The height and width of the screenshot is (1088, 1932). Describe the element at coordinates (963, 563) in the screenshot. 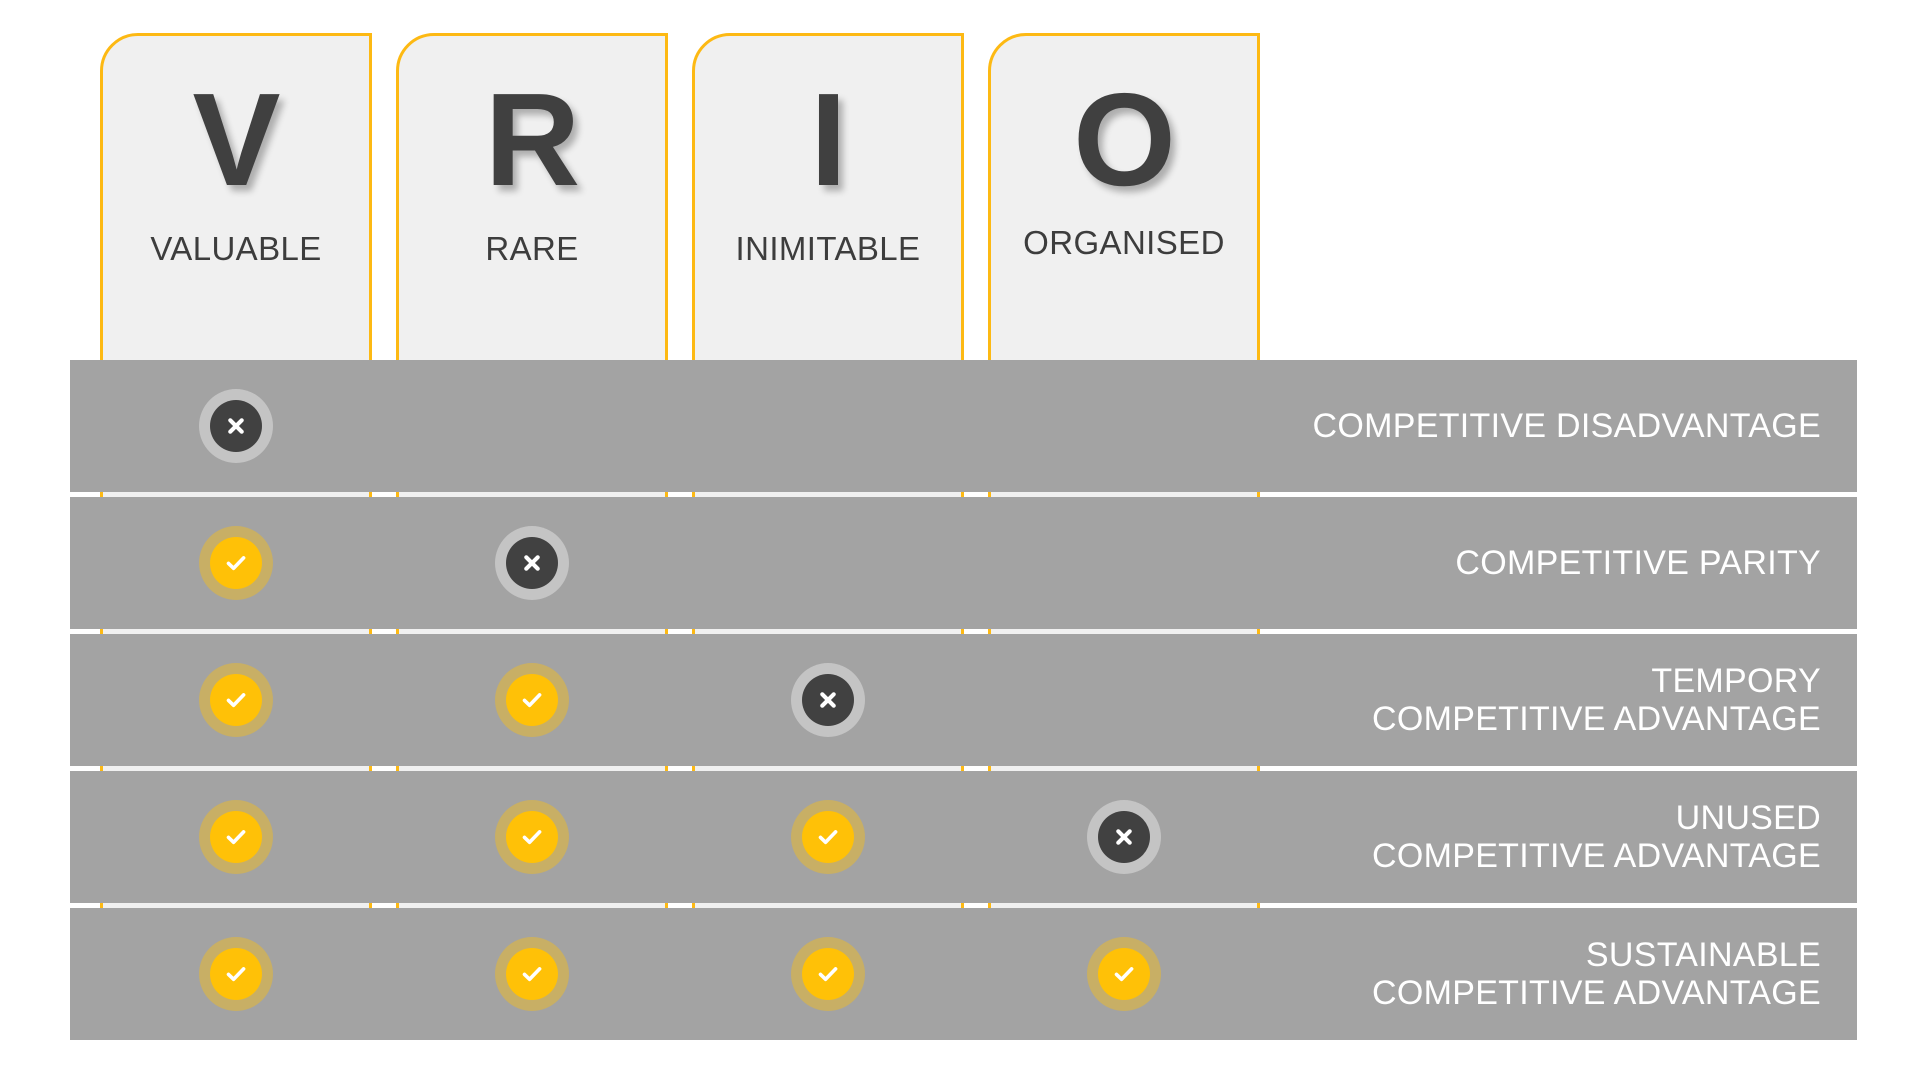

I see `vrio-result-row: COMPETITIVE PARITY` at that location.